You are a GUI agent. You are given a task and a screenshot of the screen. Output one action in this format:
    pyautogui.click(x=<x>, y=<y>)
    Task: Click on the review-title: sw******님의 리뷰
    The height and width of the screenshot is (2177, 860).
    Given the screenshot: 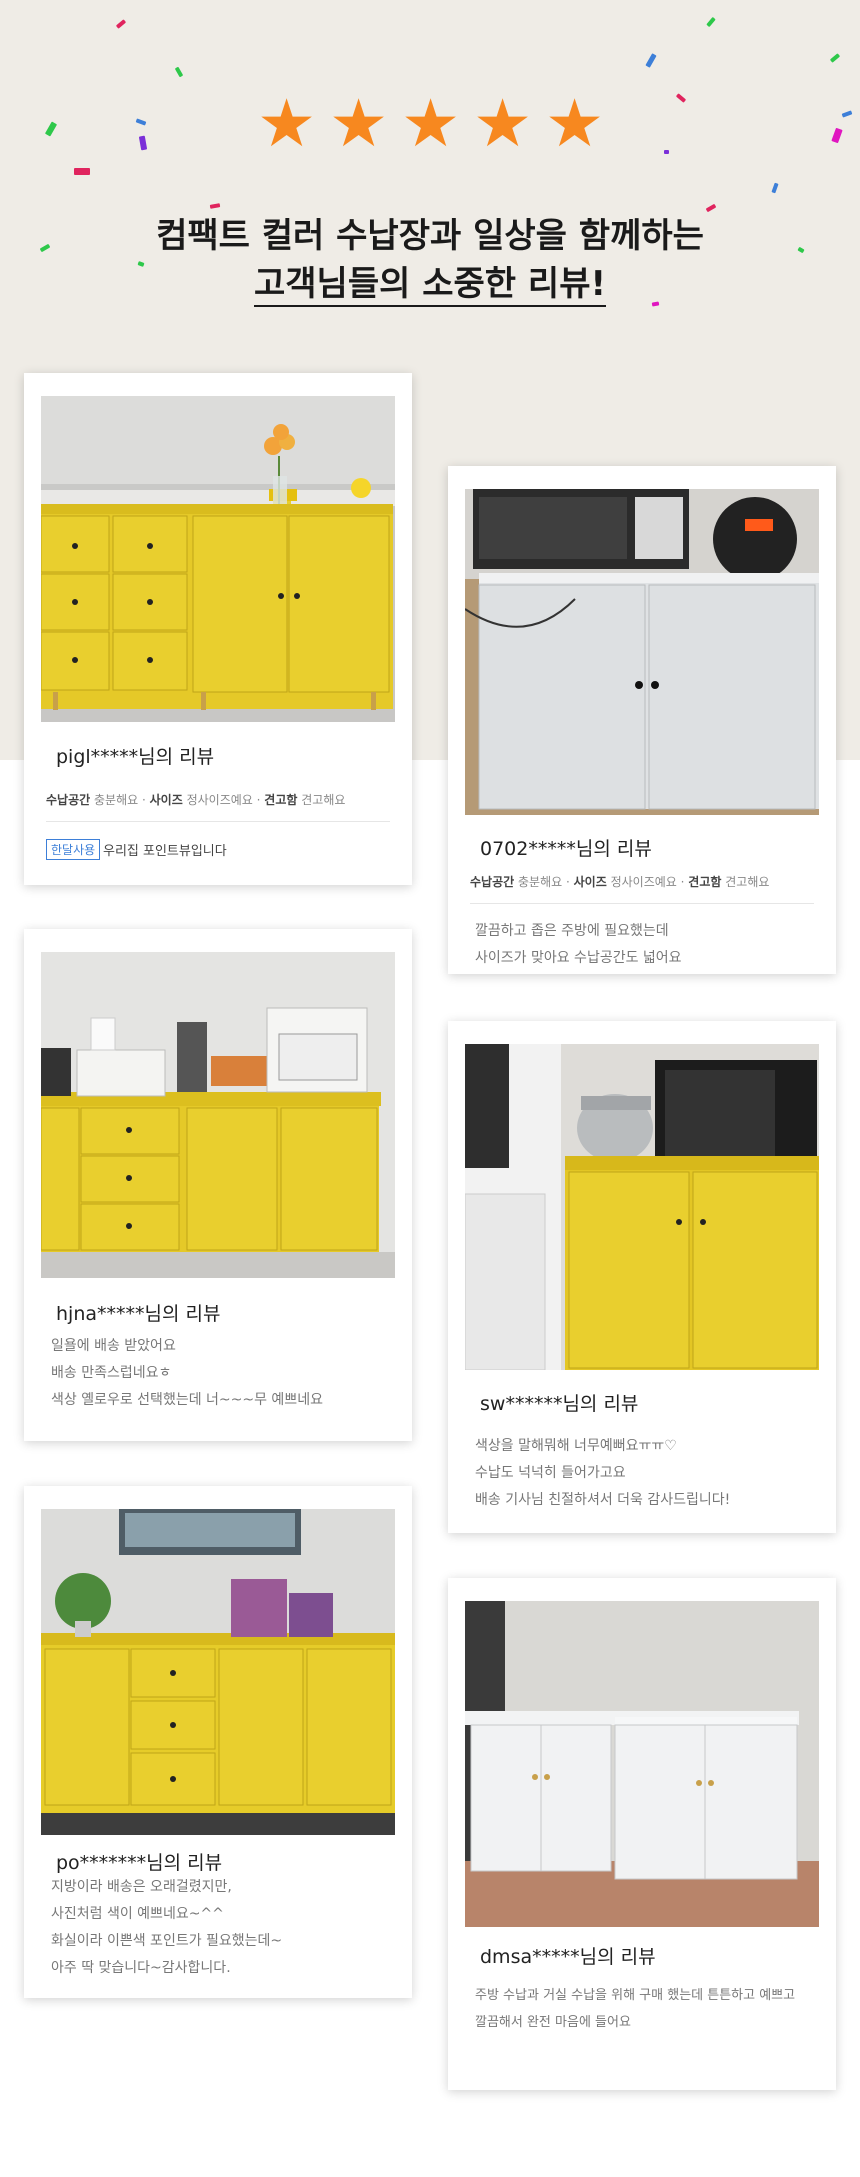 What is the action you would take?
    pyautogui.click(x=559, y=1404)
    